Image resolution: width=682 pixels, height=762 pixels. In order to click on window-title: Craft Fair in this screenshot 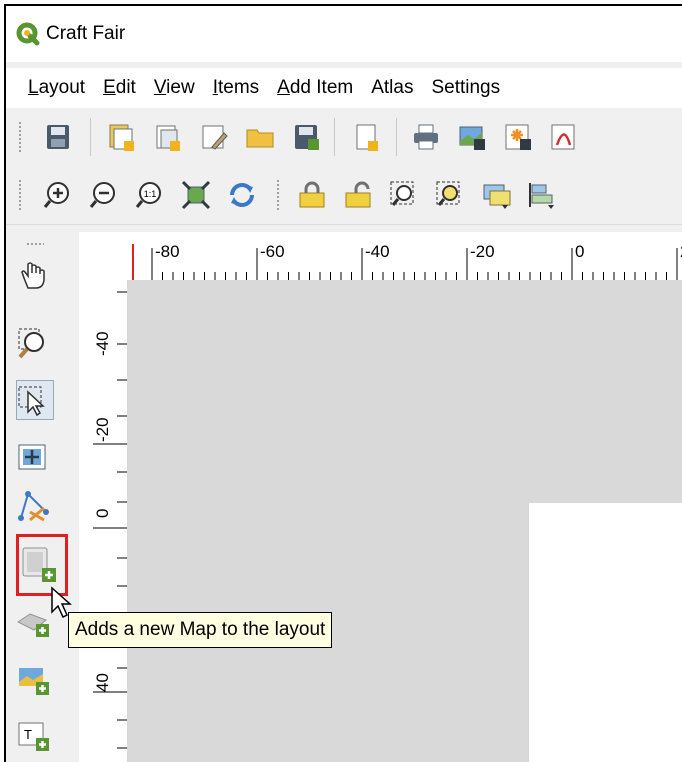, I will do `click(86, 33)`.